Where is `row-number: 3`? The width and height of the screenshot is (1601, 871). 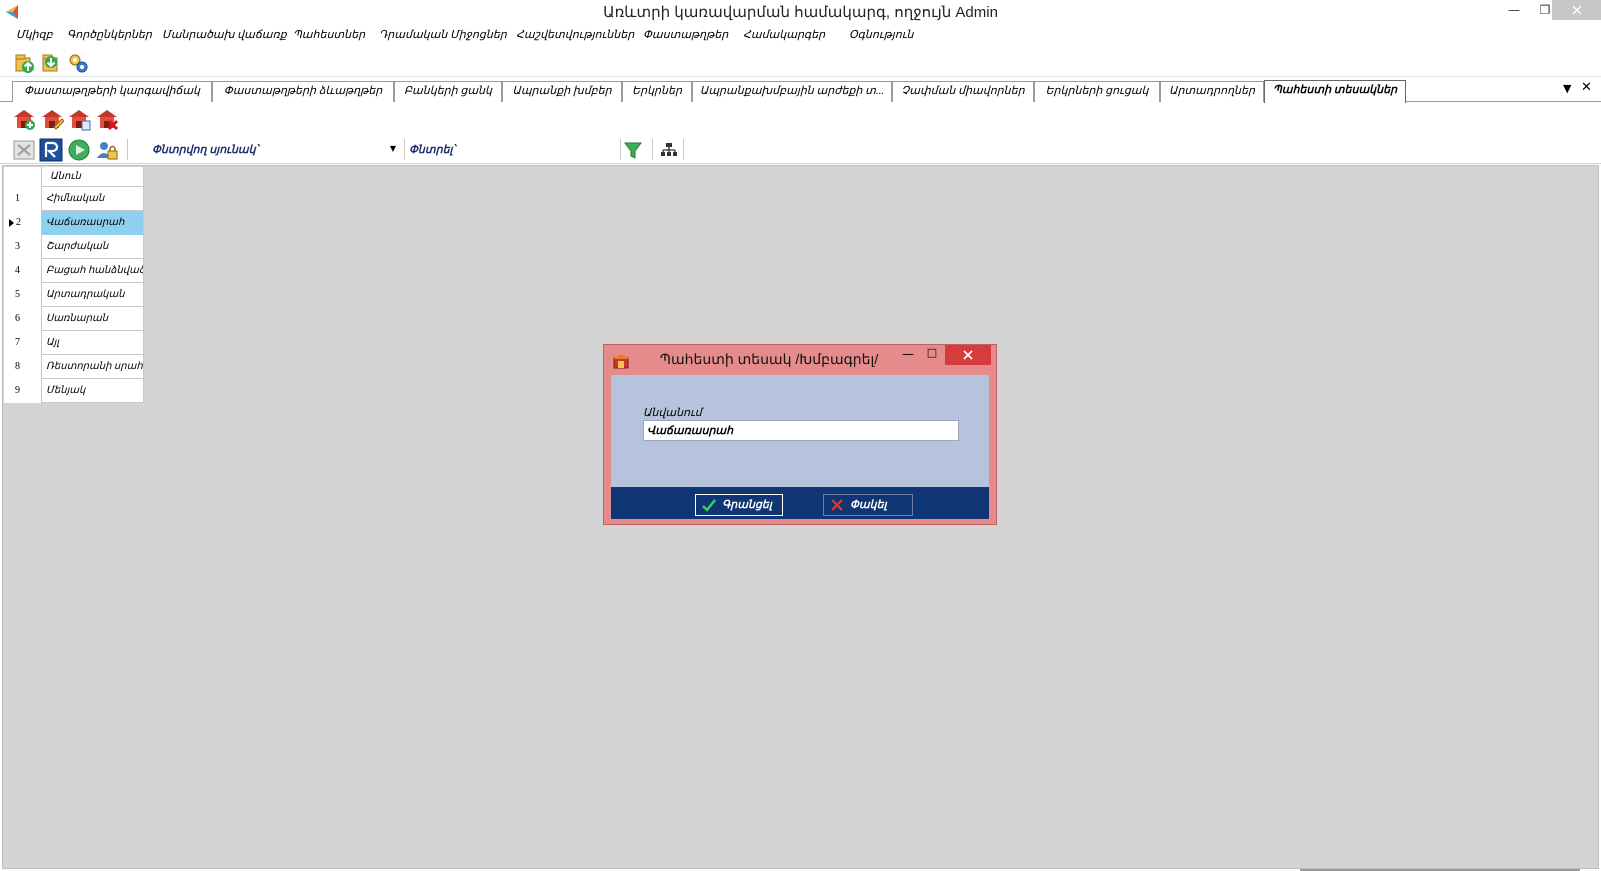 row-number: 3 is located at coordinates (23, 247).